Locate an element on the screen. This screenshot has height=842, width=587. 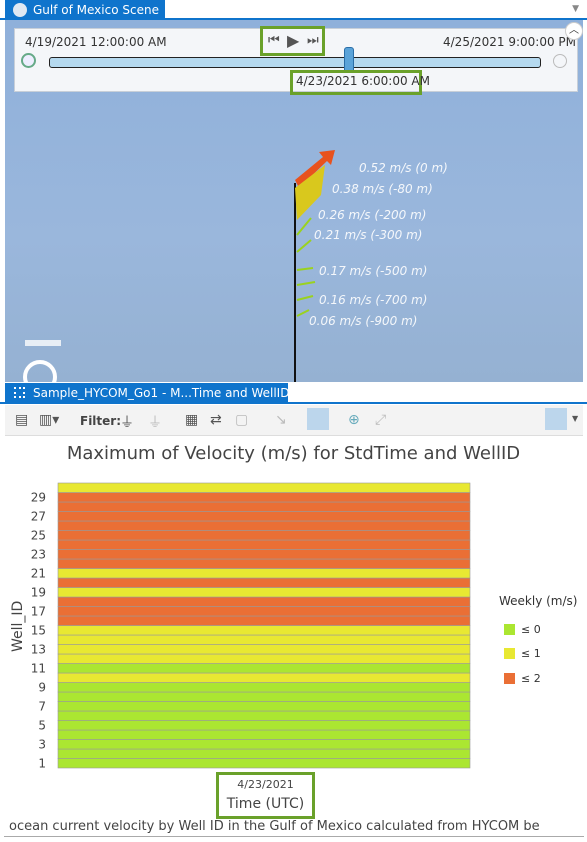
time-slider-track is located at coordinates (295, 62).